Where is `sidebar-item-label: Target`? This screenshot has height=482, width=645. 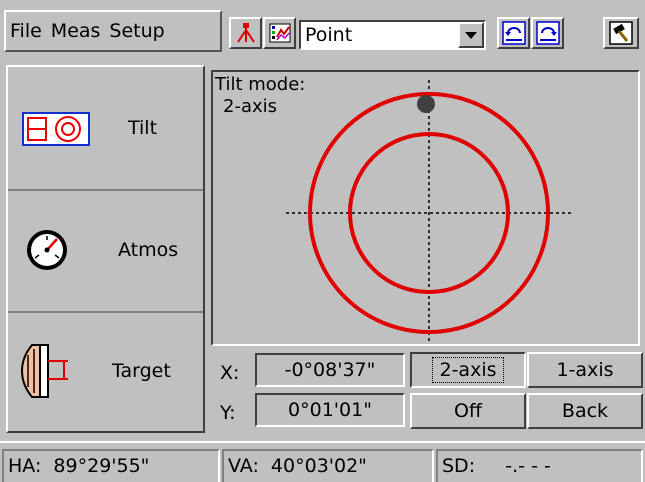 sidebar-item-label: Target is located at coordinates (141, 371).